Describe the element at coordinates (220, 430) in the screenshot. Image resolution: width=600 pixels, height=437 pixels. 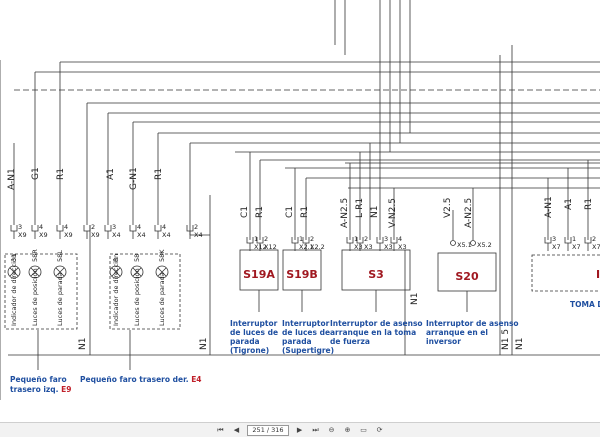
I see `first-page-icon: ⏮` at that location.